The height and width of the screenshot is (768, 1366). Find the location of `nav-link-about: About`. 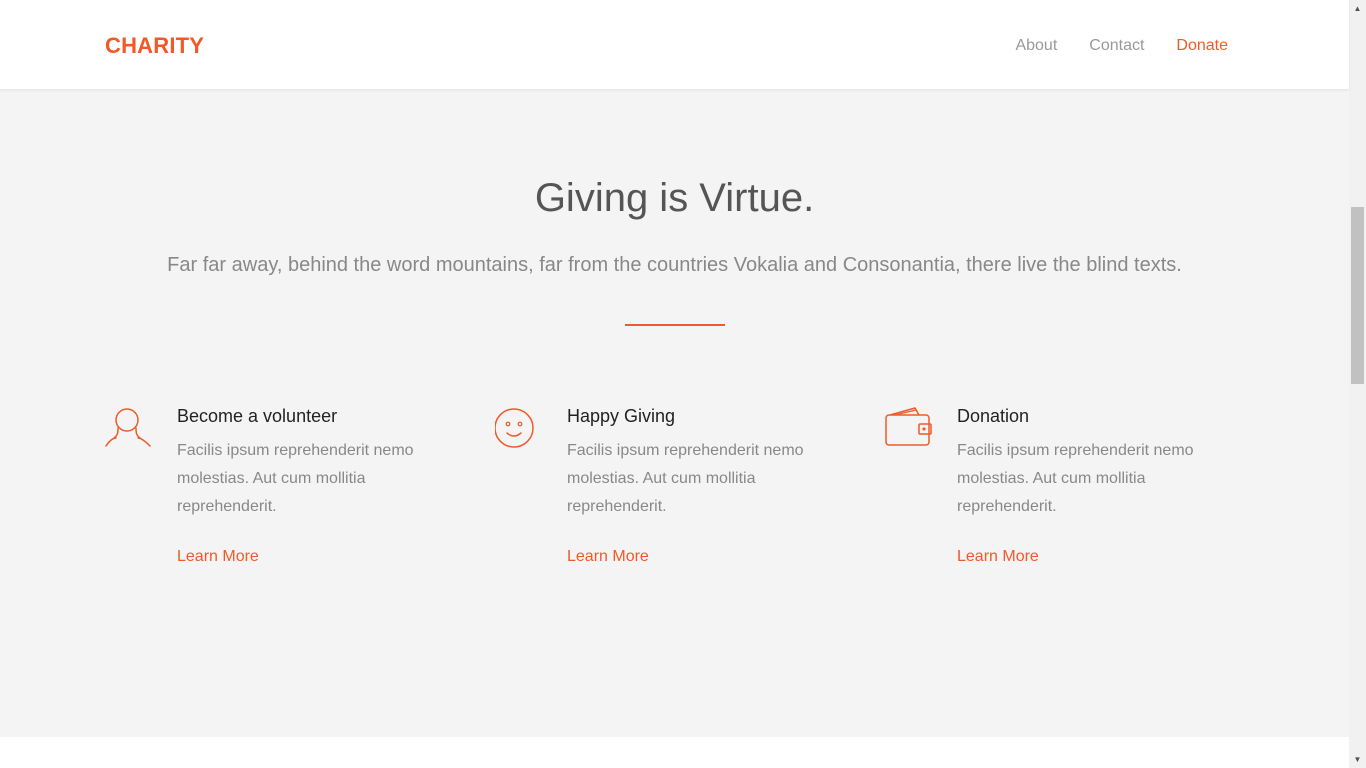

nav-link-about: About is located at coordinates (1036, 46).